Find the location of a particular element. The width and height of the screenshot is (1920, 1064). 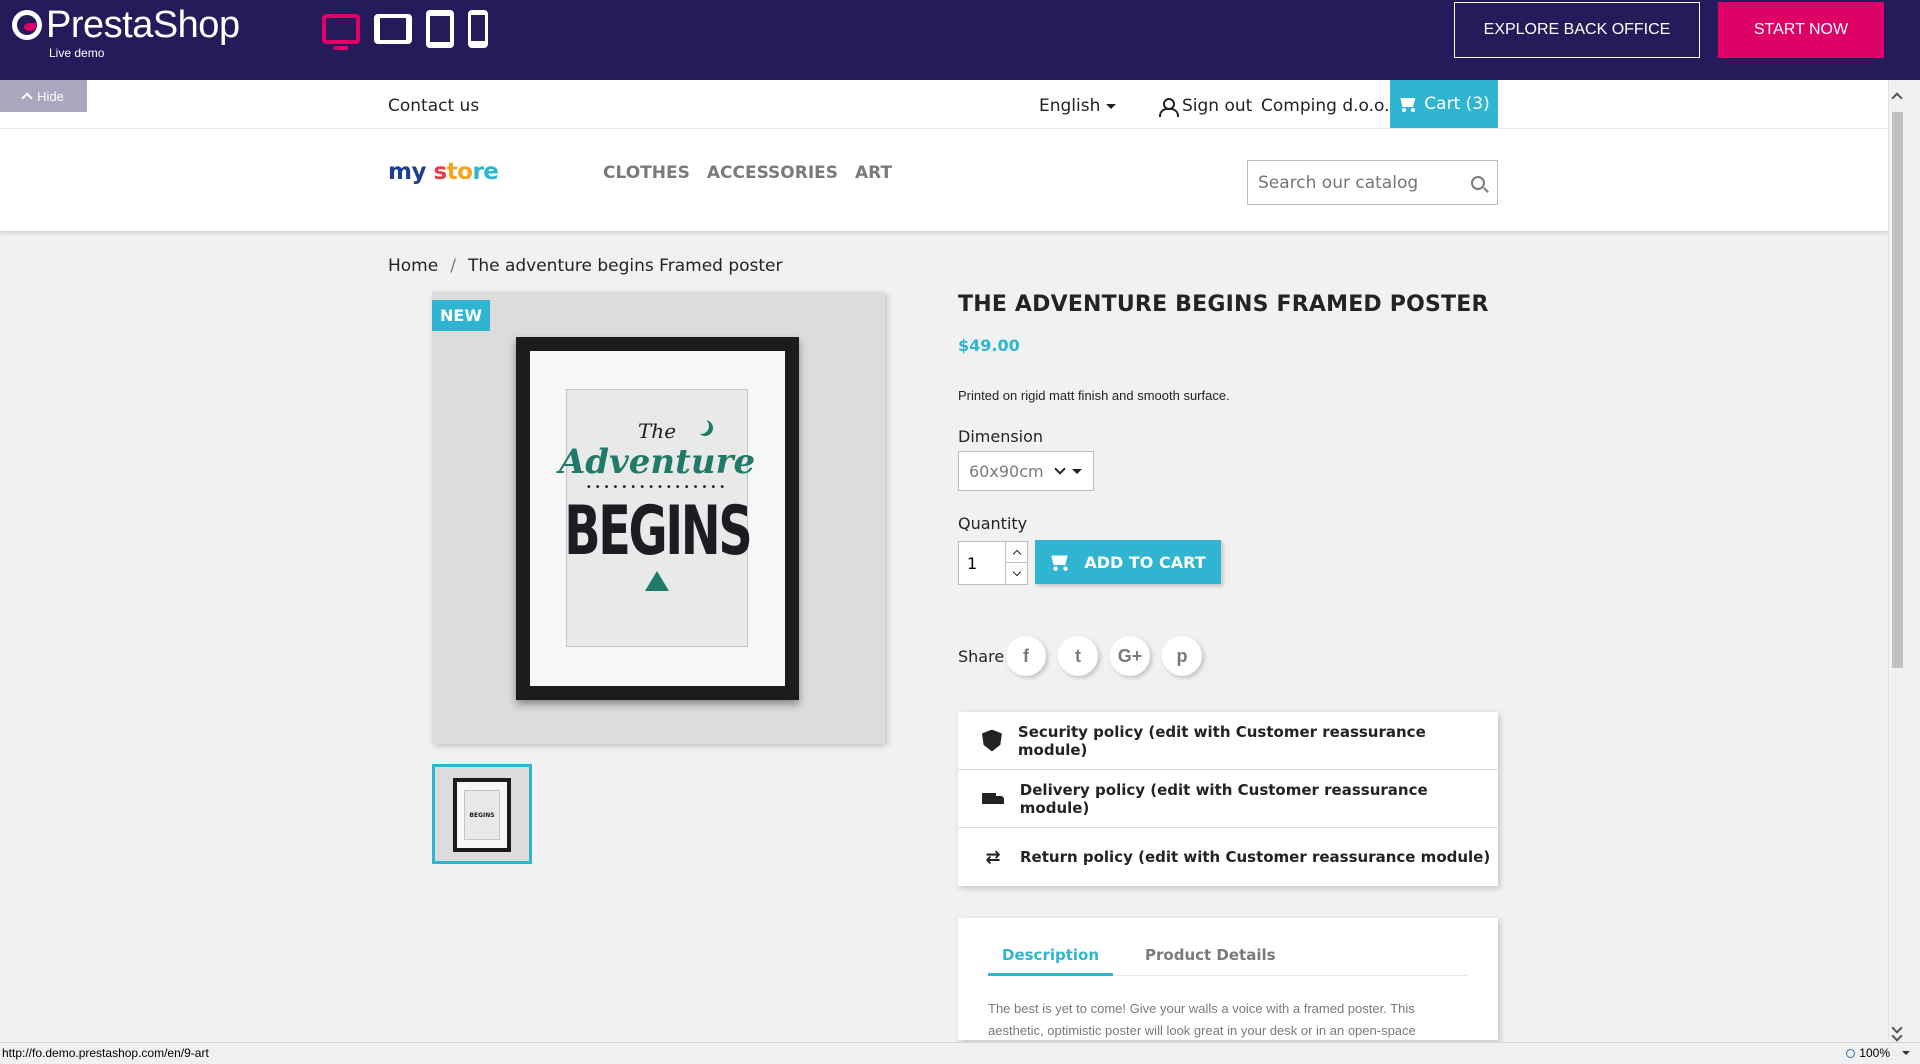

vertical-scrollbar is located at coordinates (1896, 561).